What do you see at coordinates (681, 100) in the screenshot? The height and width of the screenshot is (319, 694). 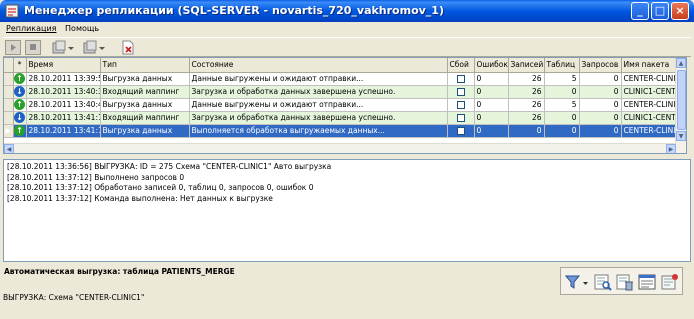 I see `scroll-thumb` at bounding box center [681, 100].